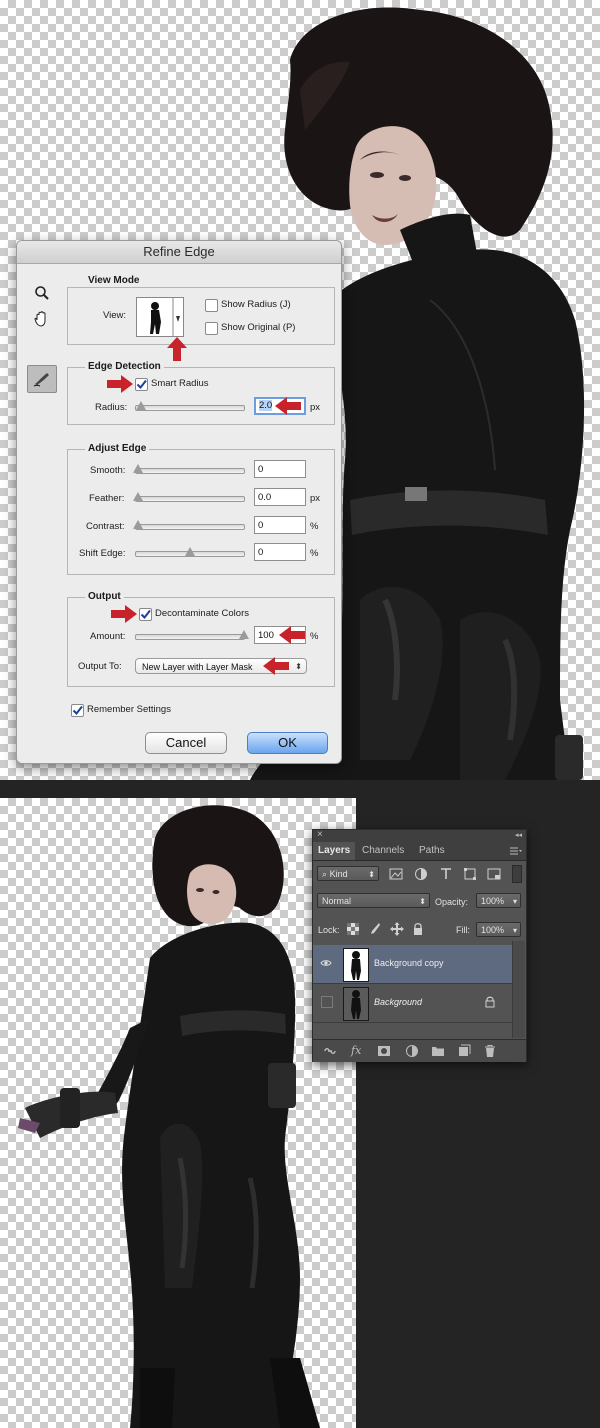  What do you see at coordinates (326, 963) in the screenshot?
I see `eye-icon` at bounding box center [326, 963].